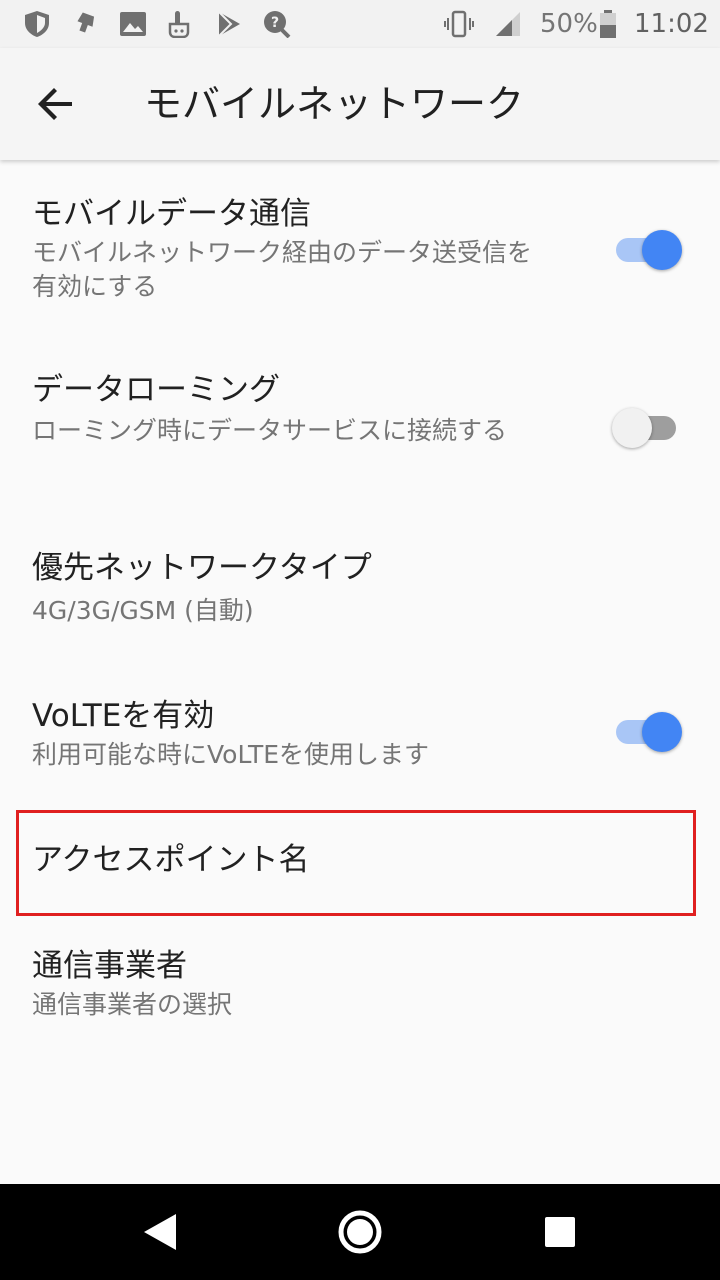  Describe the element at coordinates (179, 24) in the screenshot. I see `touch-icon` at that location.